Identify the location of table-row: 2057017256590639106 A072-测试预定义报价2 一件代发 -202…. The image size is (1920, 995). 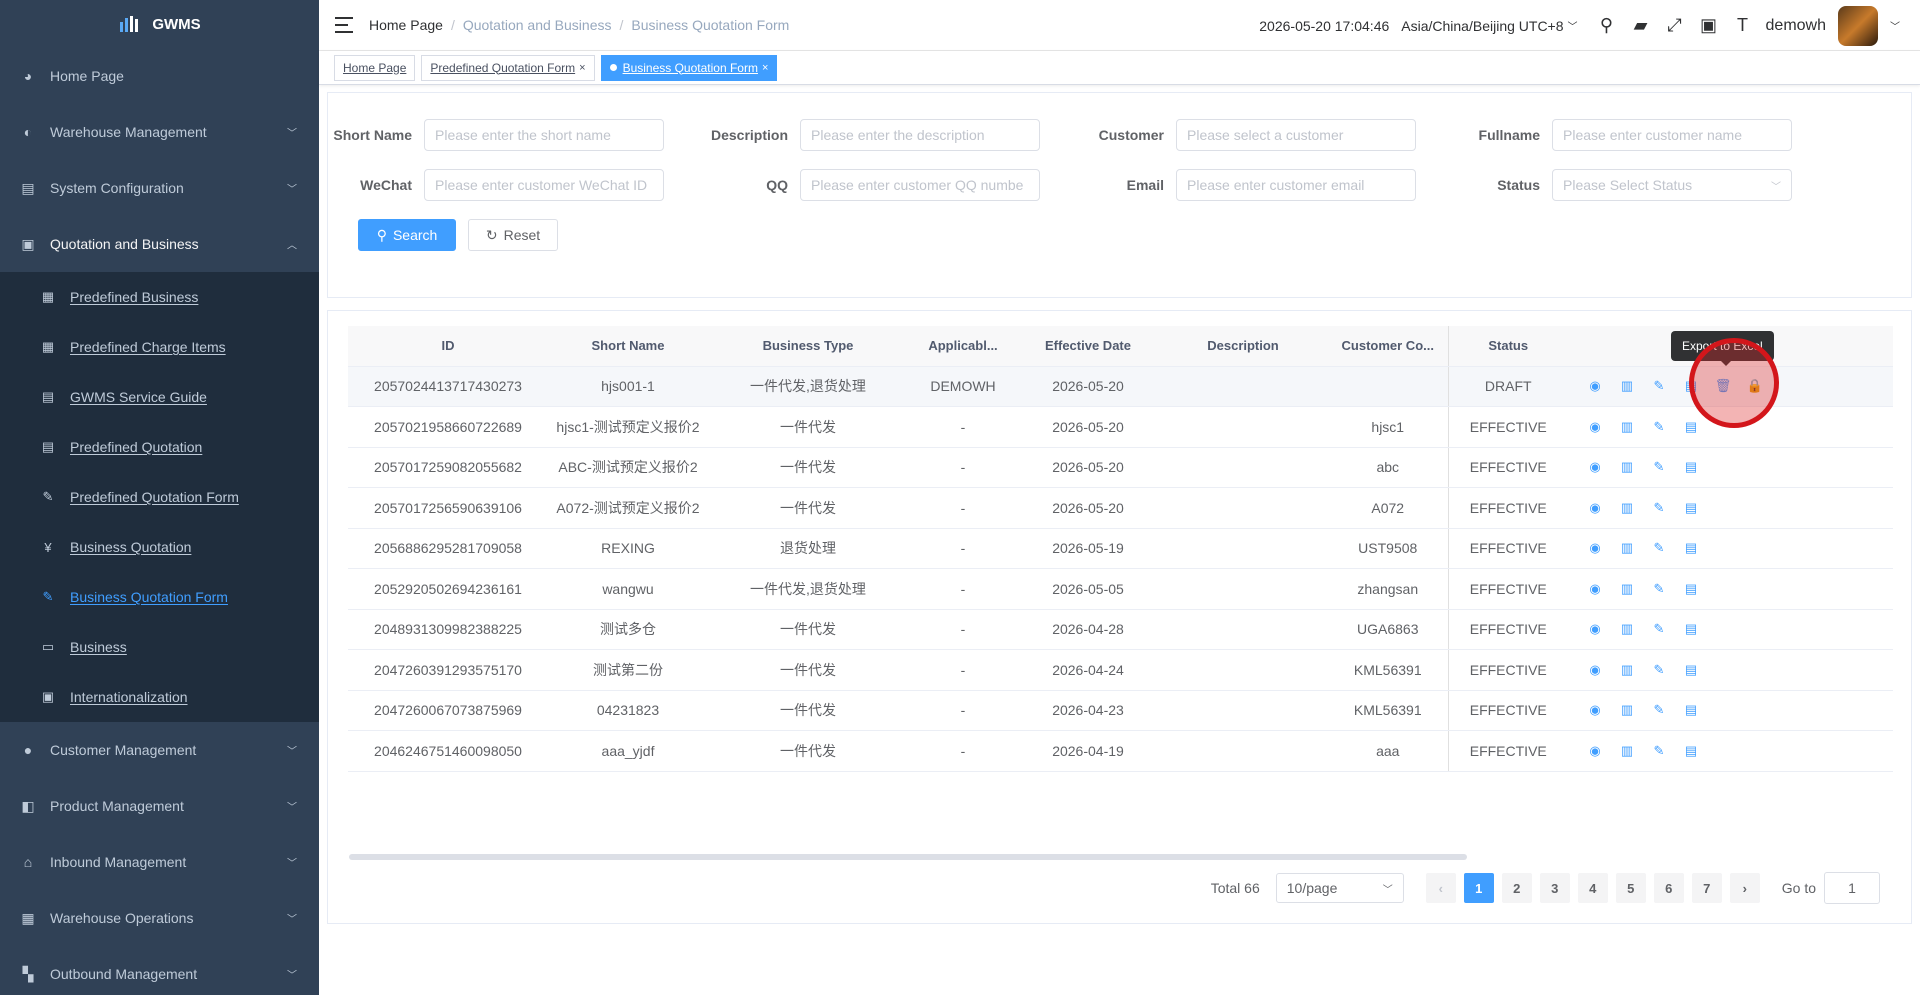
(1120, 508).